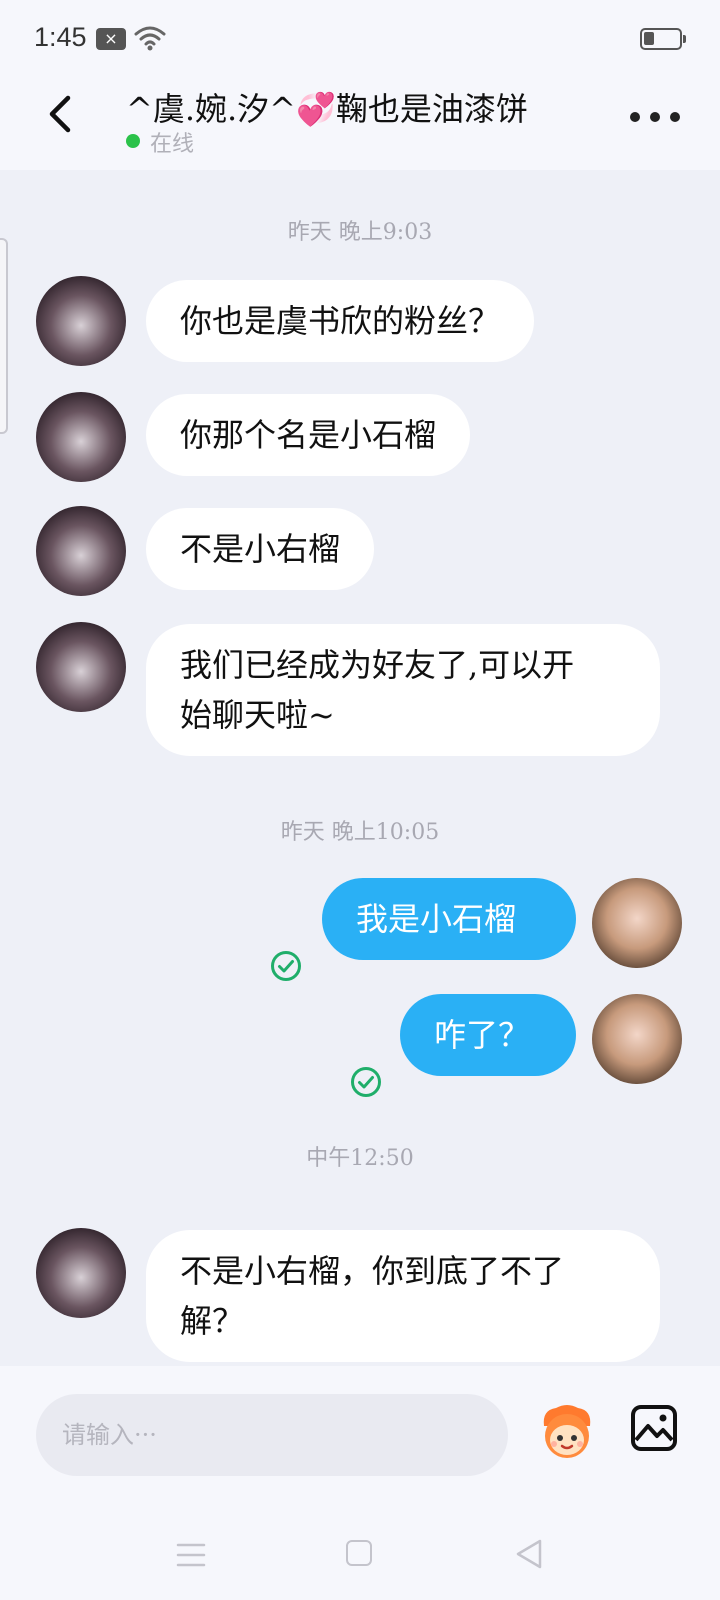  Describe the element at coordinates (360, 38) in the screenshot. I see `status-bar: 1:45 ×` at that location.